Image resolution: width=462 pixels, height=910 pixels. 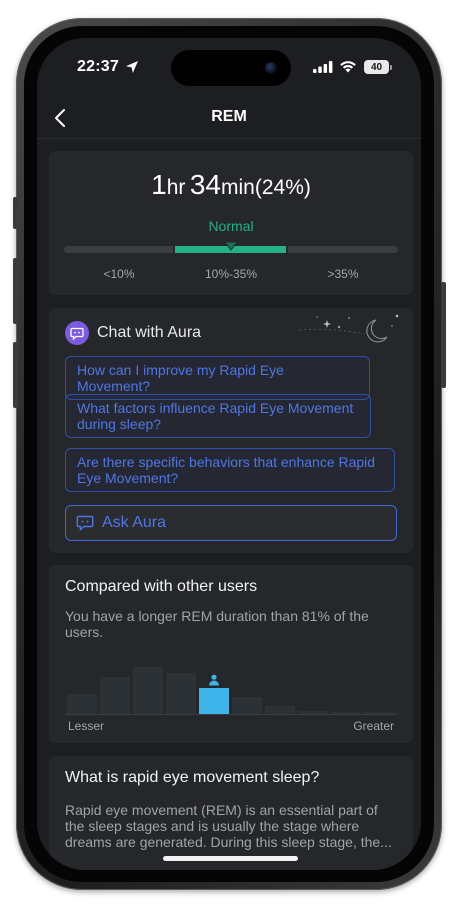 What do you see at coordinates (214, 701) in the screenshot?
I see `histogram-bar-user` at bounding box center [214, 701].